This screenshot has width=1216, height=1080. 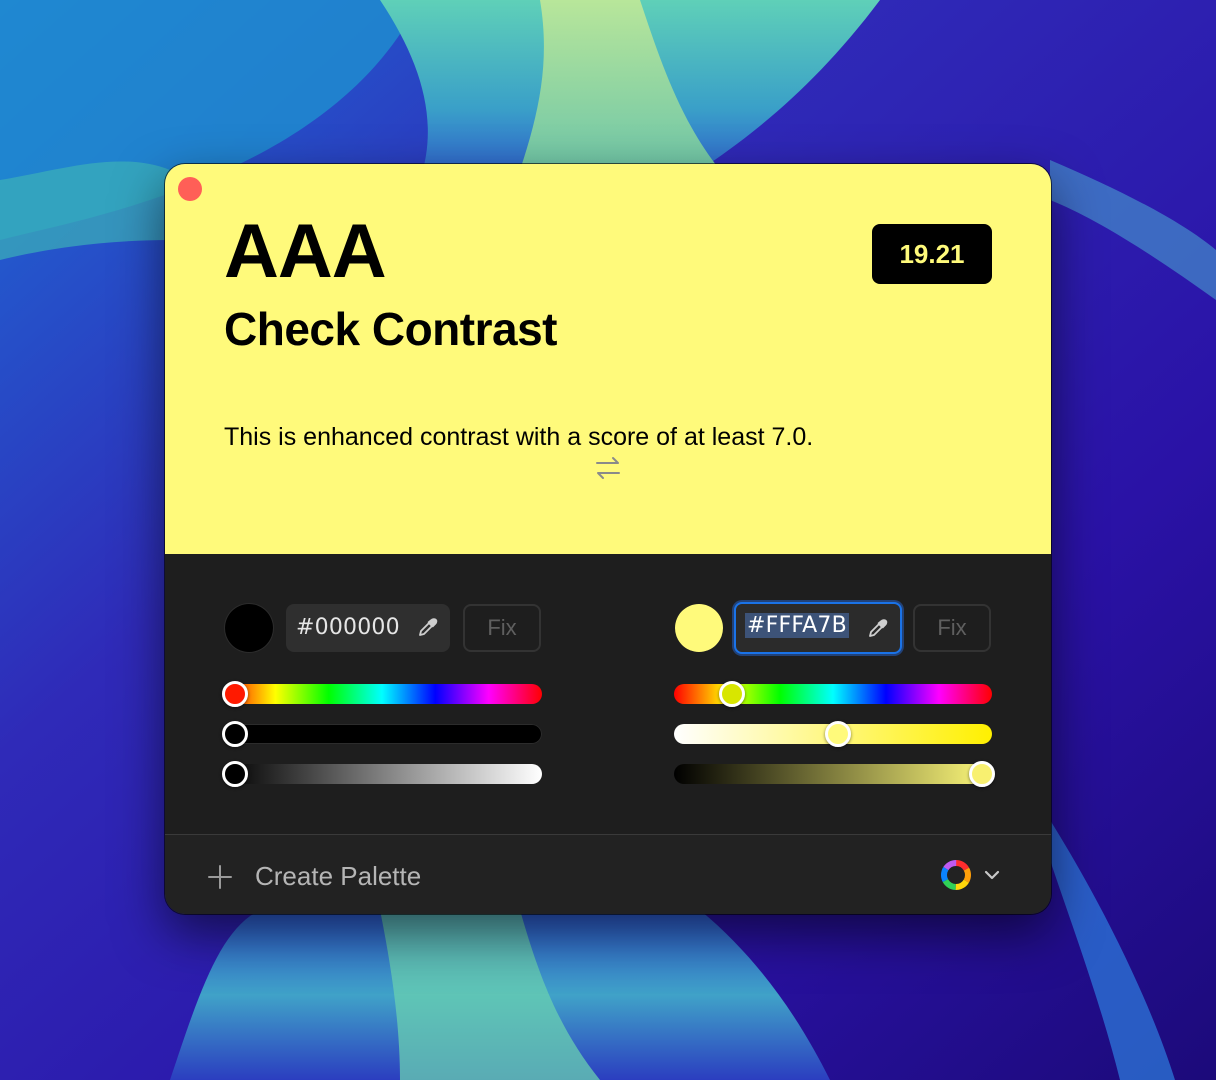 I want to click on foreground-fix-button: Fix, so click(x=502, y=628).